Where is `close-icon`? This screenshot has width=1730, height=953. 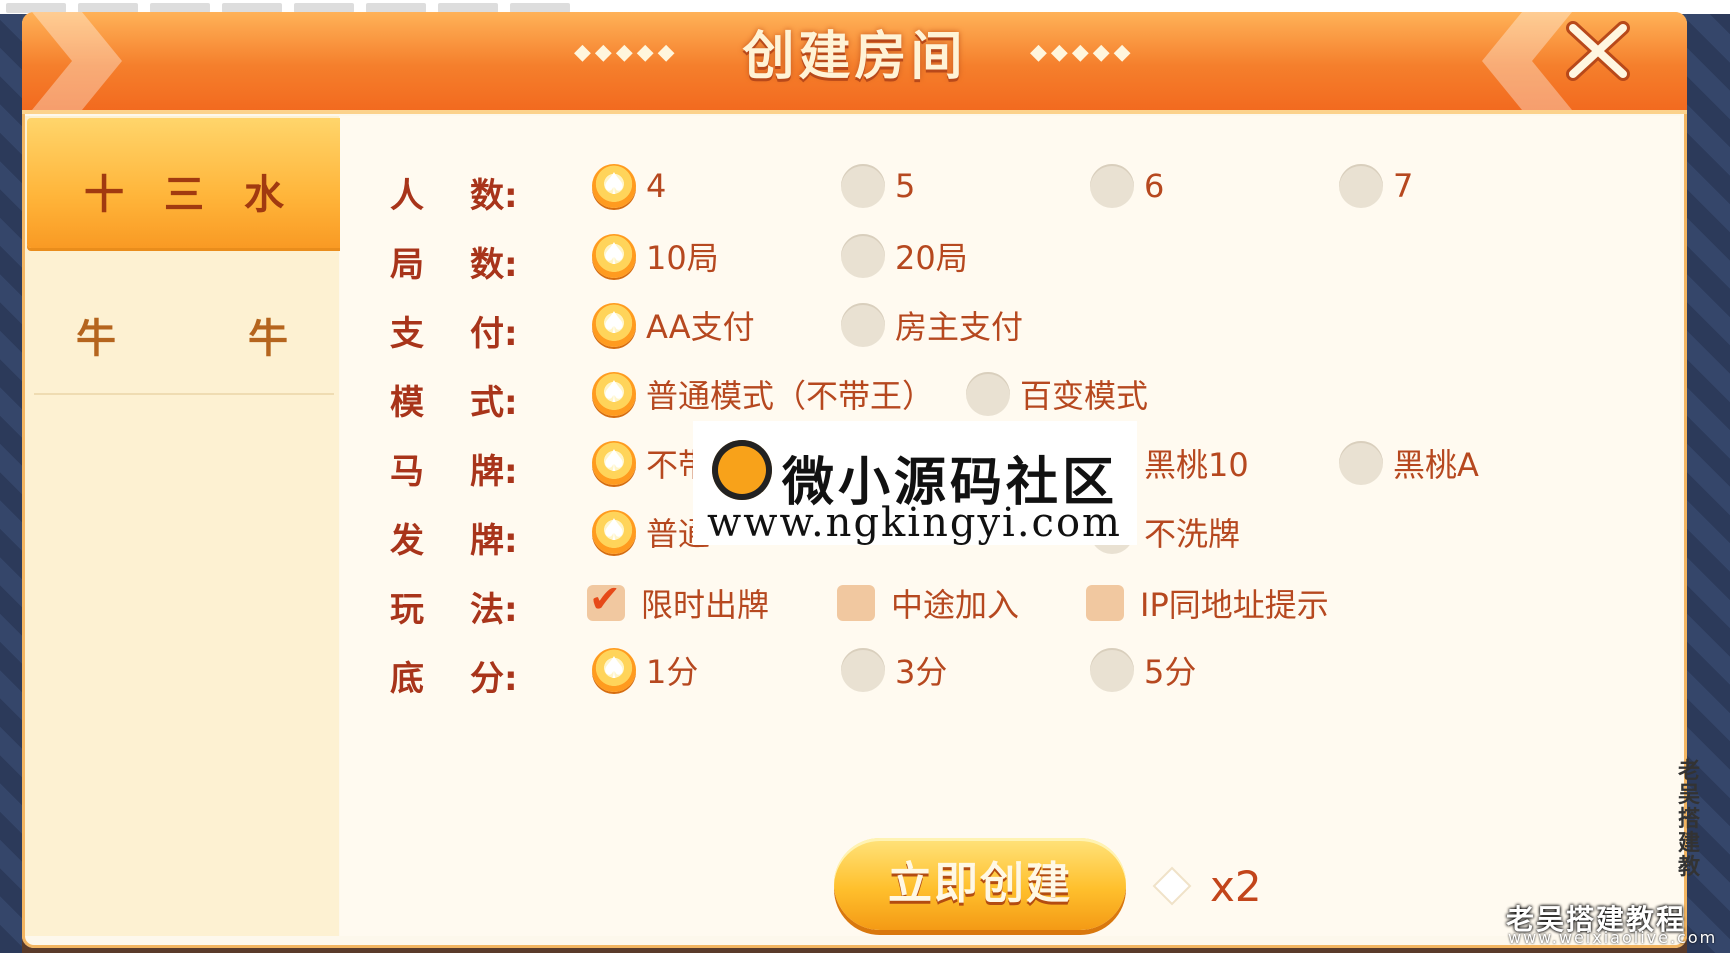 close-icon is located at coordinates (1598, 51).